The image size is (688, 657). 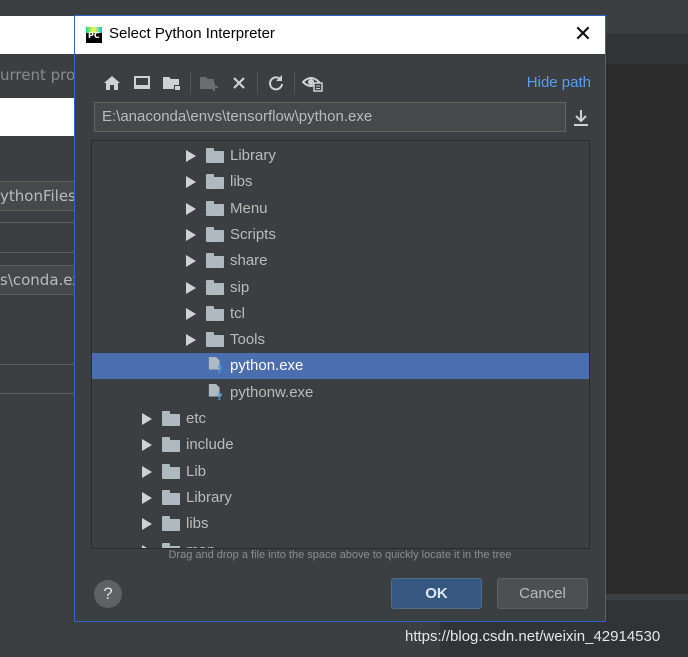 I want to click on desktop-icon, so click(x=142, y=83).